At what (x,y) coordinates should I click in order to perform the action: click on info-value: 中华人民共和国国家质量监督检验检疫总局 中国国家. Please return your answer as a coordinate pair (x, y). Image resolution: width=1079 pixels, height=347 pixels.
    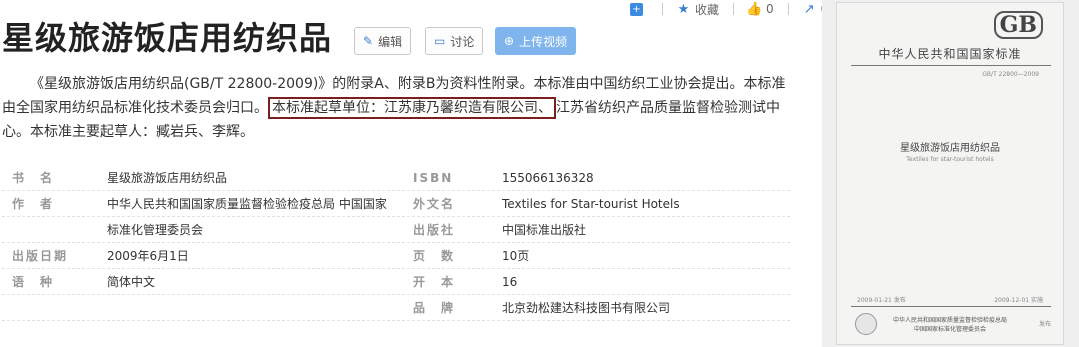
    Looking at the image, I should click on (247, 204).